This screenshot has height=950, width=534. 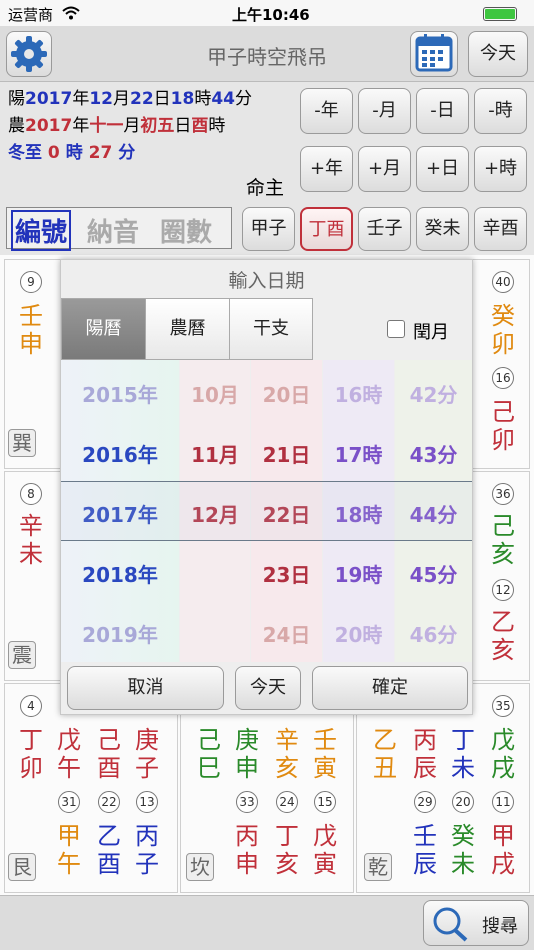 I want to click on cell-number: 9, so click(x=31, y=282).